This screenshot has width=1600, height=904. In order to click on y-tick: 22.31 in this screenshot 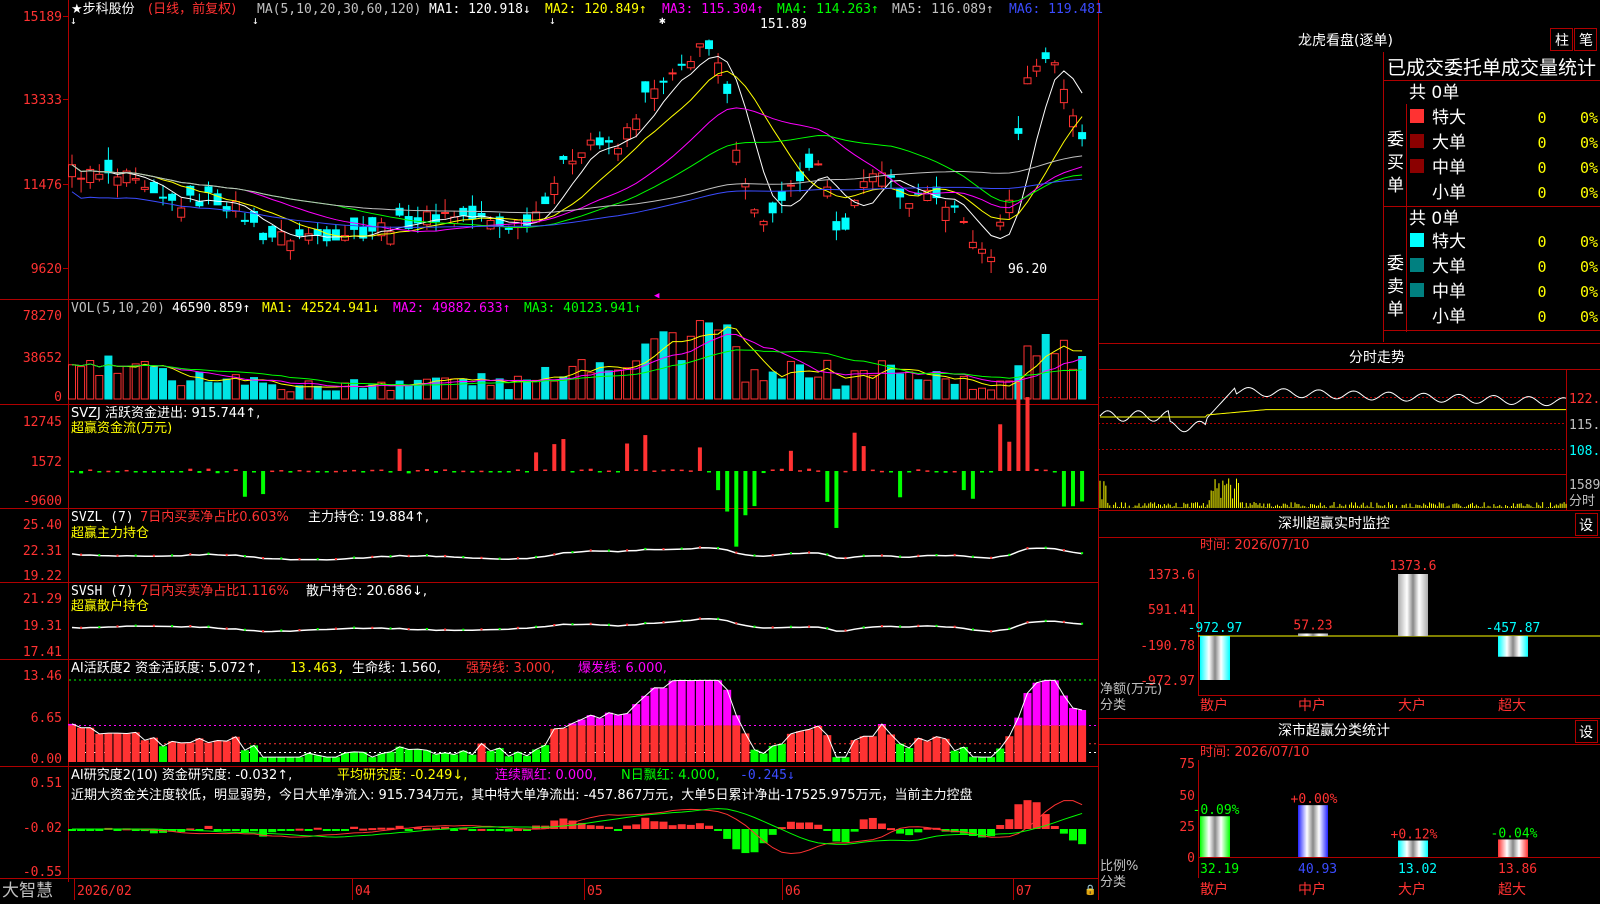, I will do `click(42, 551)`.